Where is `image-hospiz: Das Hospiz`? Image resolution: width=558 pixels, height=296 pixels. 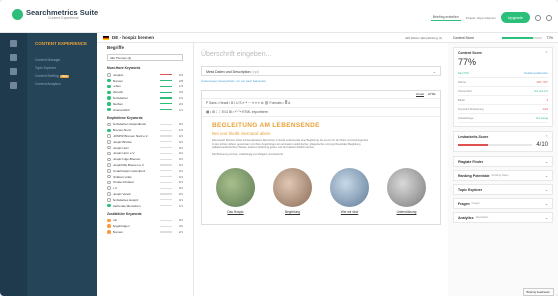
image-hospiz: Das Hospiz is located at coordinates (235, 191).